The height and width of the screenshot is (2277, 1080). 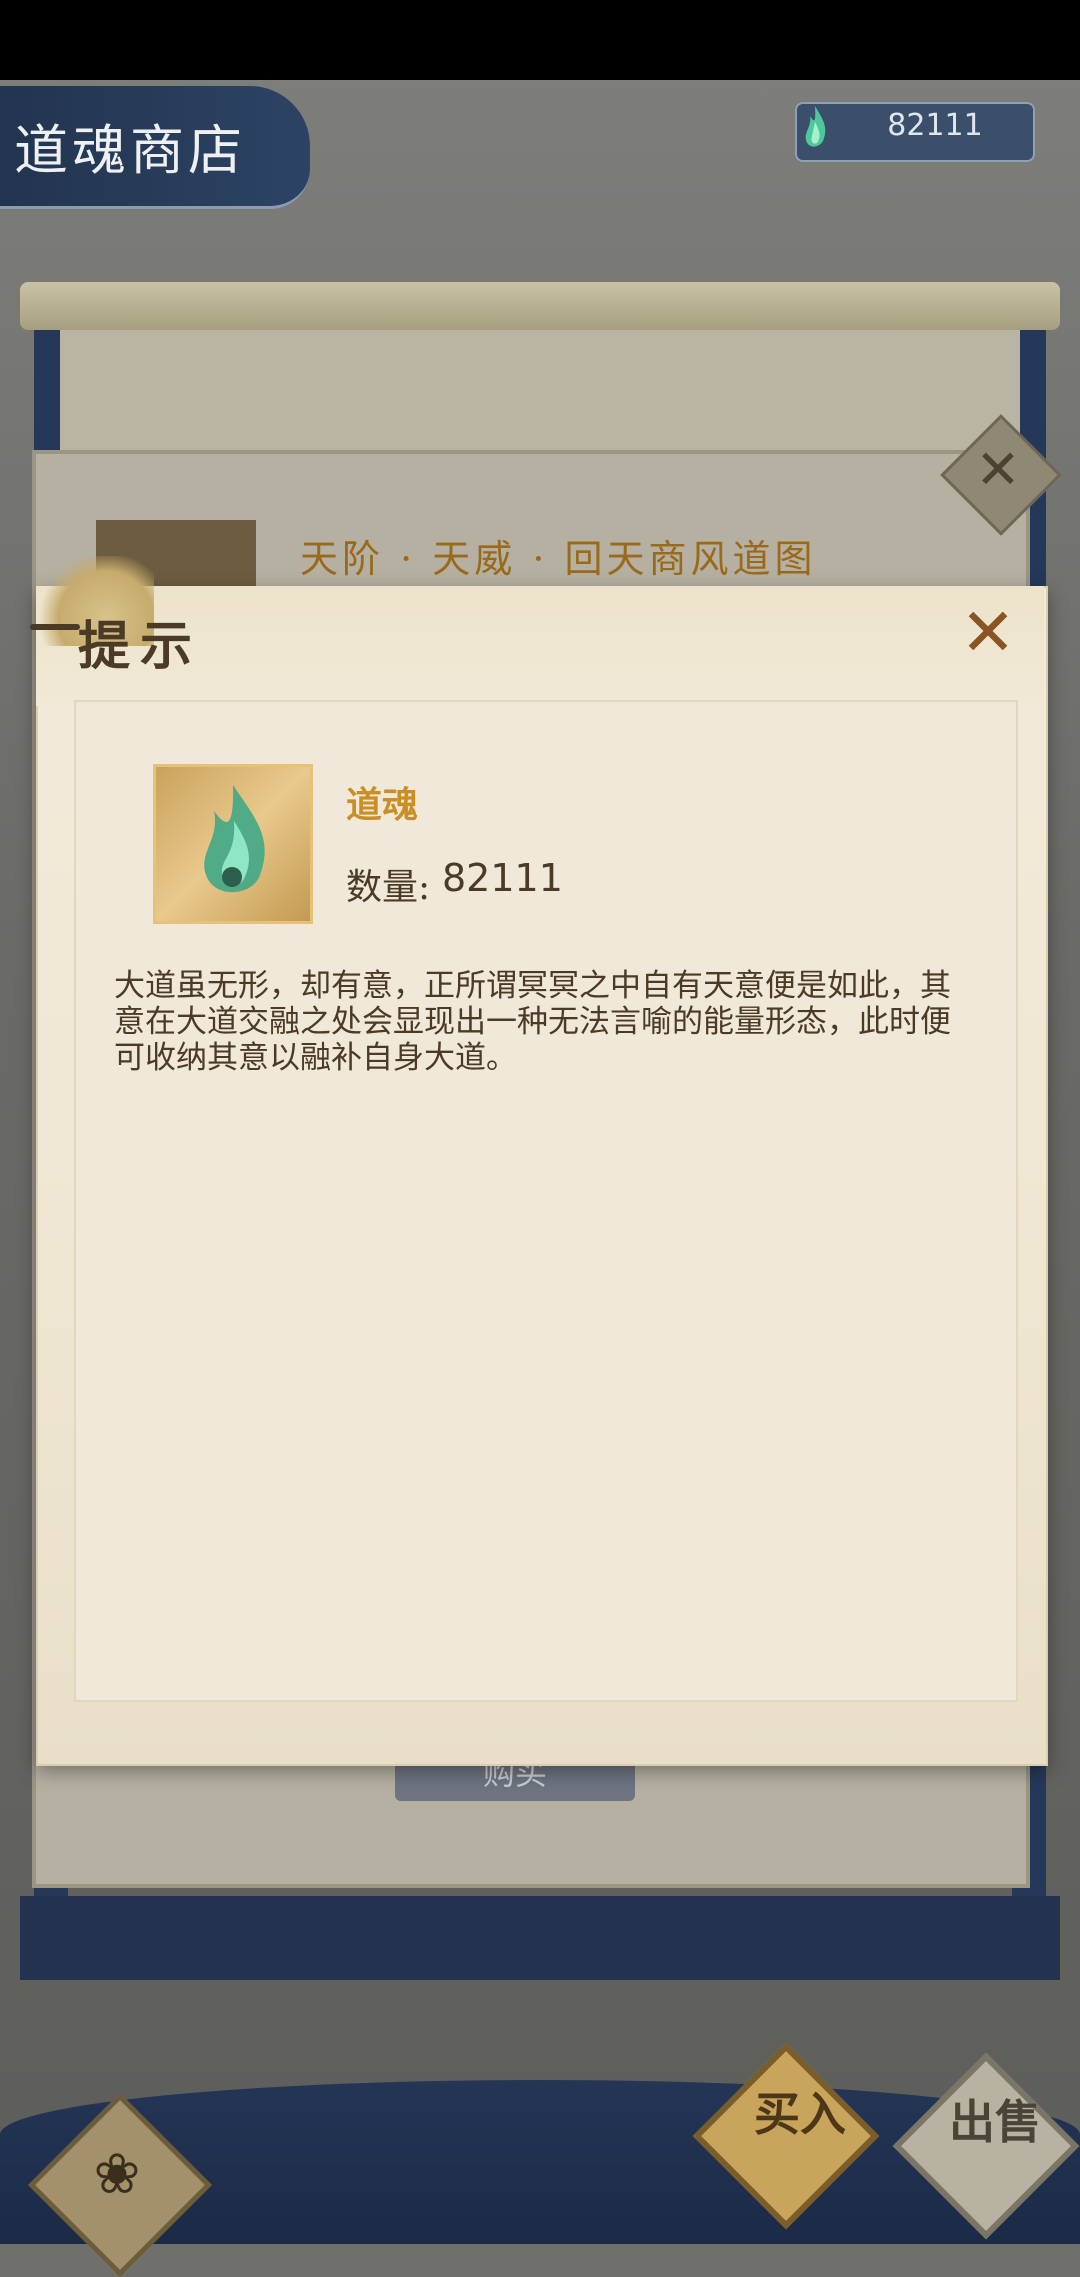 What do you see at coordinates (540, 1938) in the screenshot?
I see `scroll-bottom-band` at bounding box center [540, 1938].